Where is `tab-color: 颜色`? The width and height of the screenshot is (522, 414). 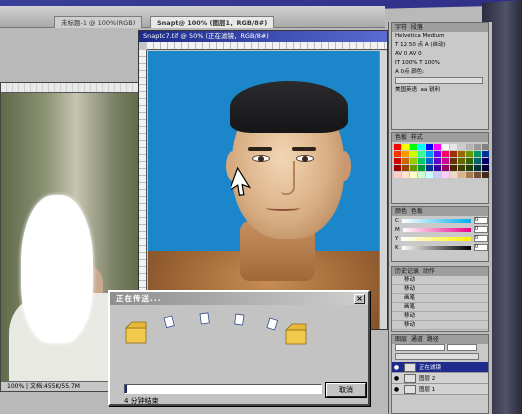
tab-color: 颜色 is located at coordinates (401, 211).